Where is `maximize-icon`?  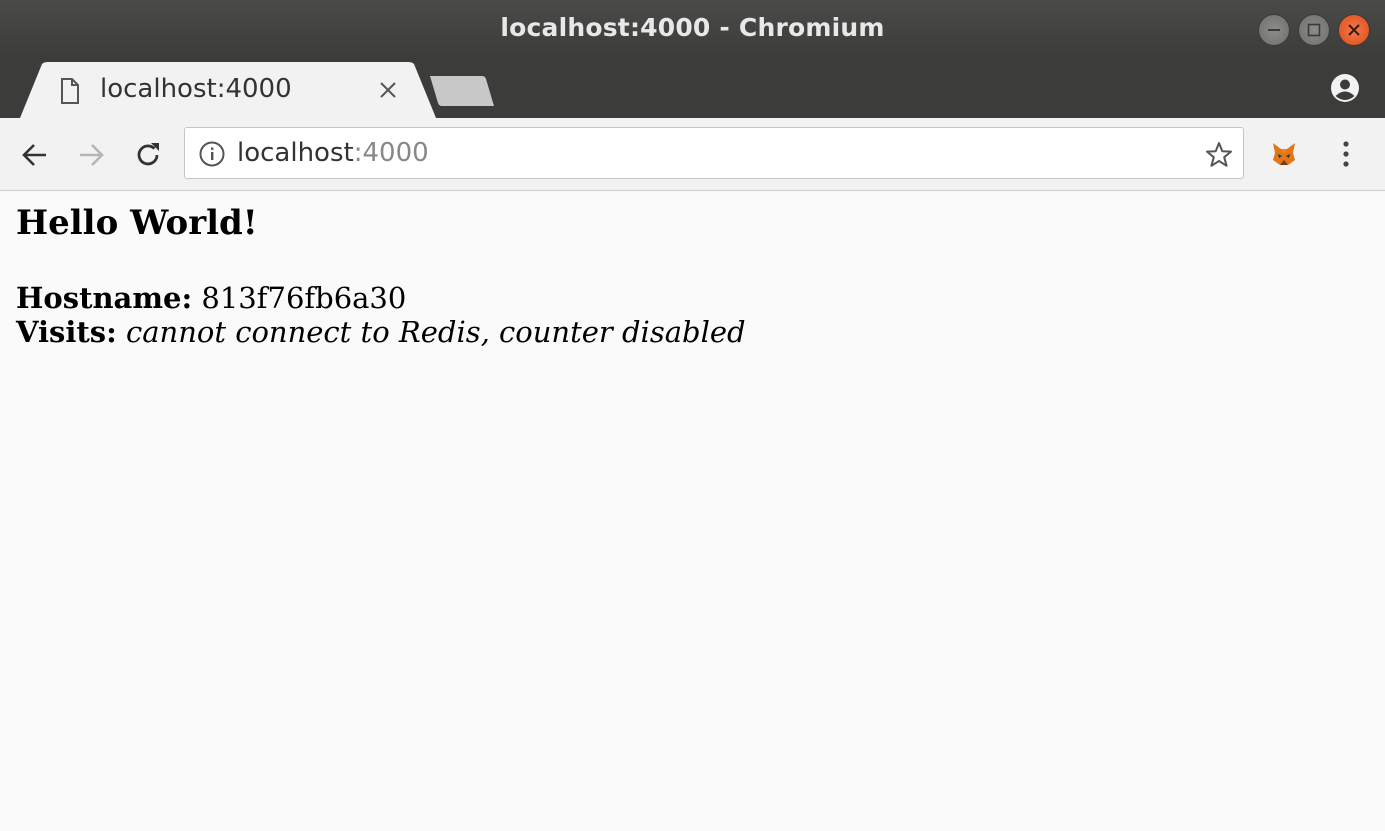 maximize-icon is located at coordinates (1314, 30).